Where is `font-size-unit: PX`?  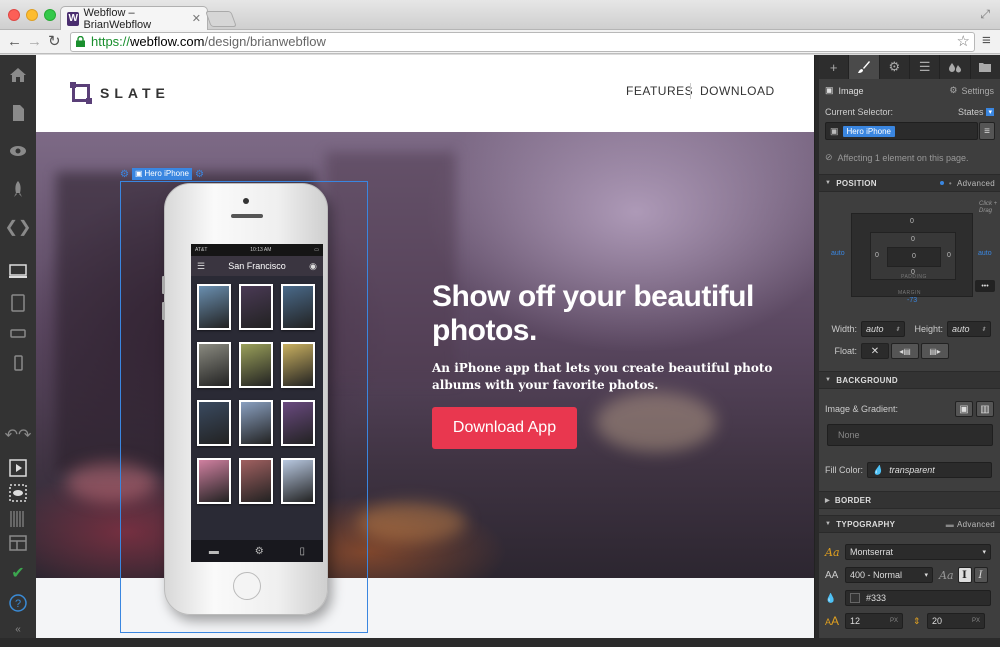
font-size-unit: PX is located at coordinates (894, 621).